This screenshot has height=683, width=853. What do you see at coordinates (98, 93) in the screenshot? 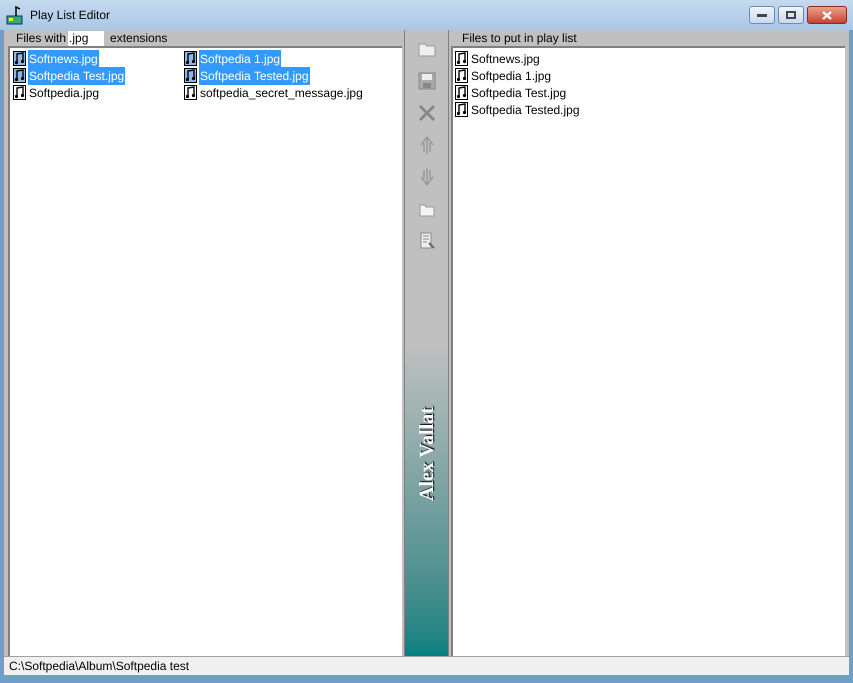
I see `file-item: Softpedia.jpg` at bounding box center [98, 93].